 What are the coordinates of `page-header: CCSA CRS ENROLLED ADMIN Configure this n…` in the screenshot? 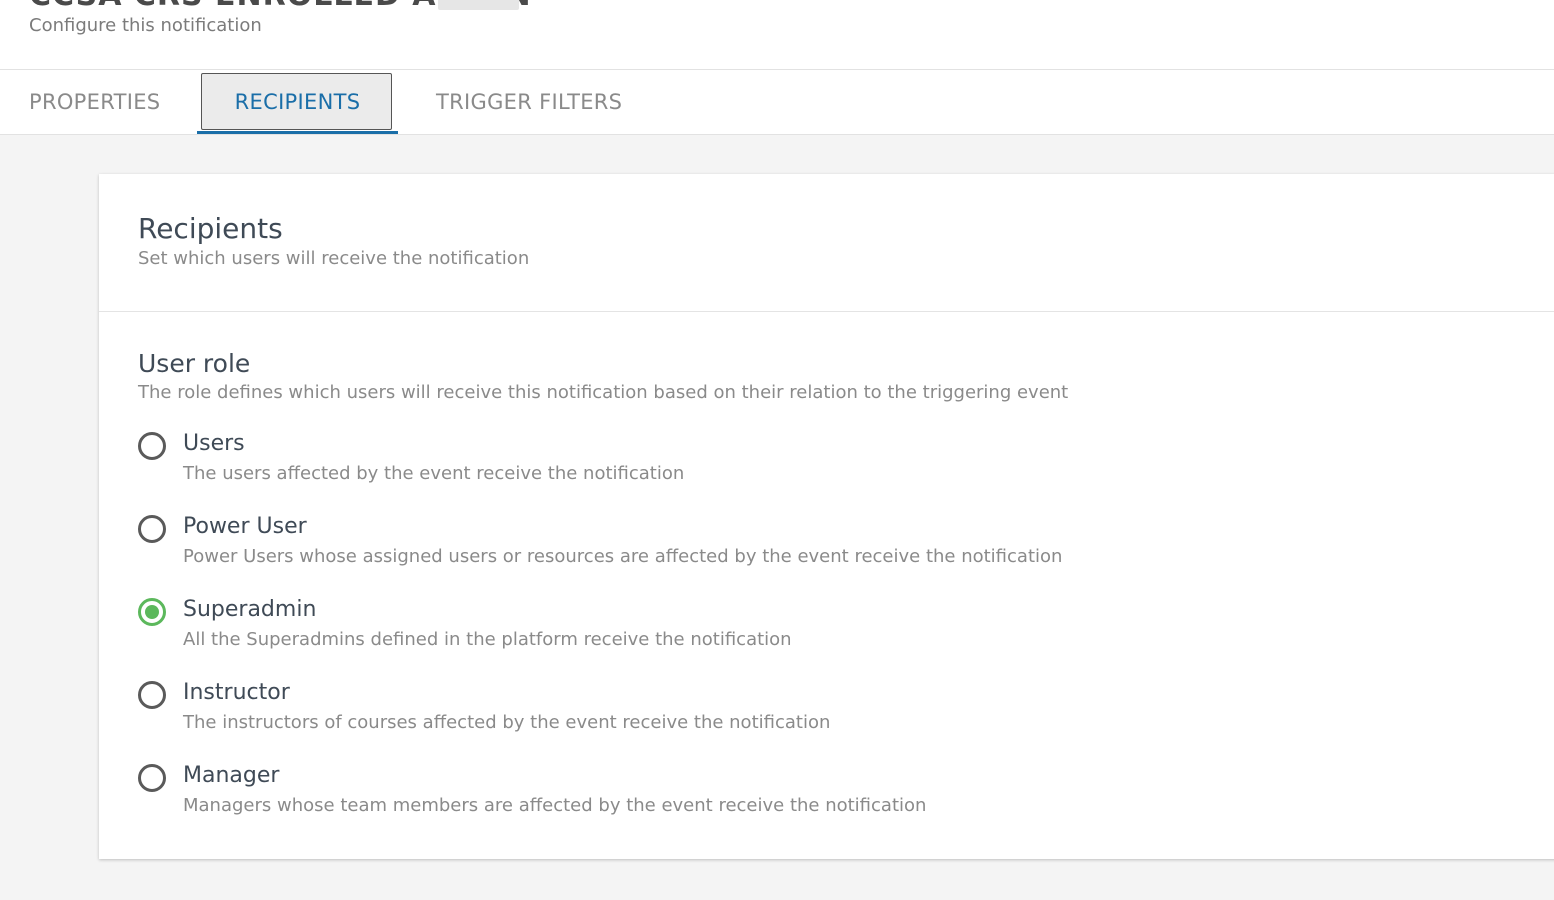 It's located at (777, 35).